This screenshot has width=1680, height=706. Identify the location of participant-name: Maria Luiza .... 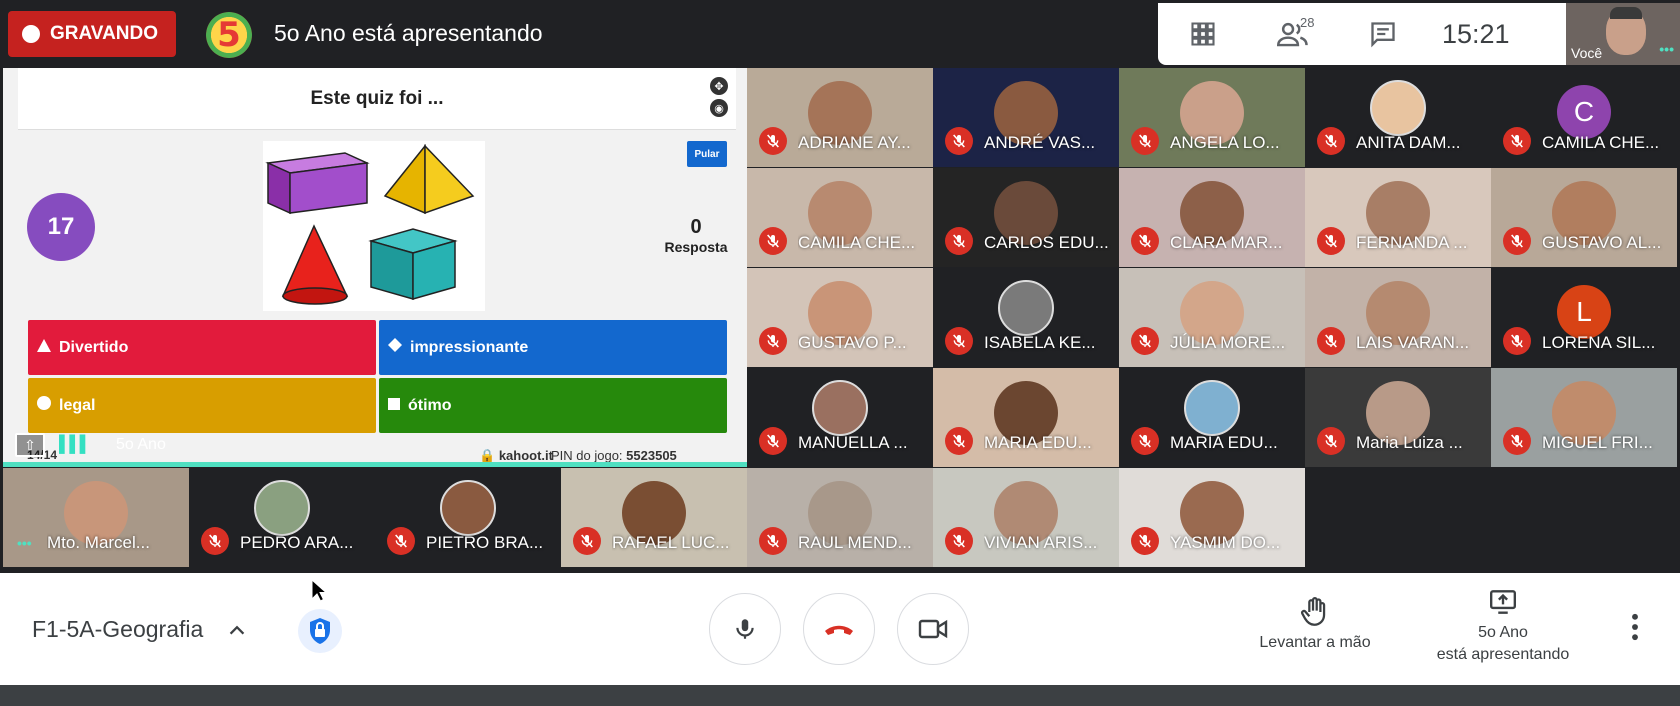
(1409, 442).